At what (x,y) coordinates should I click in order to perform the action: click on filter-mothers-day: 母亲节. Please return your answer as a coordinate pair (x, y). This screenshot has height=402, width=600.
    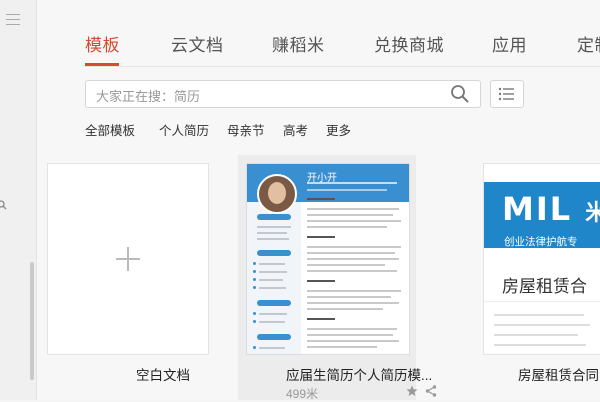
    Looking at the image, I should click on (246, 129).